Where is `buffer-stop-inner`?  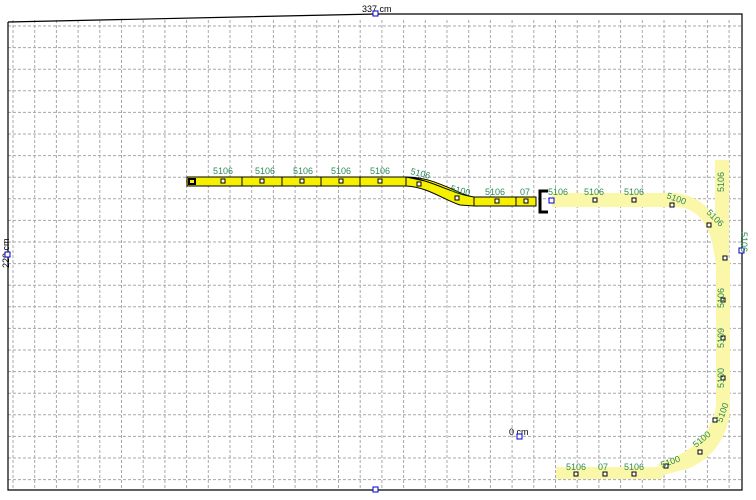 buffer-stop-inner is located at coordinates (192, 181).